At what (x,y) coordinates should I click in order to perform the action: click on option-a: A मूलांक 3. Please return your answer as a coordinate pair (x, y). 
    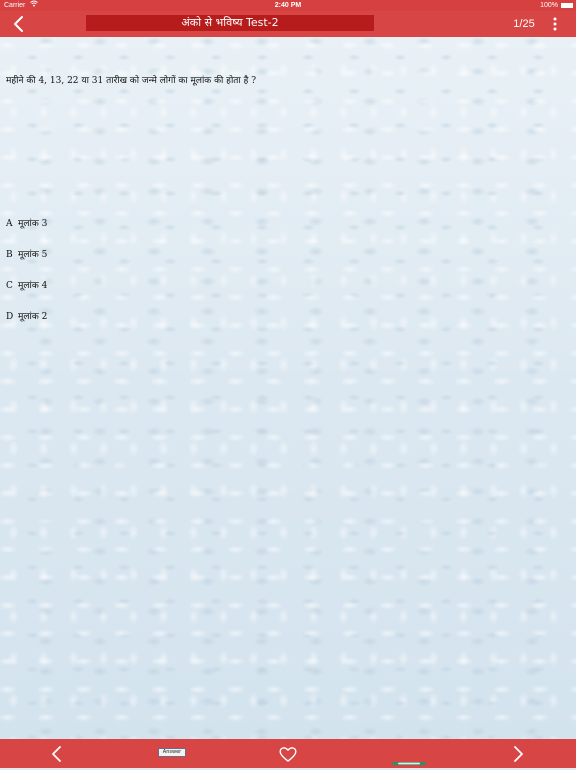
    Looking at the image, I should click on (106, 224).